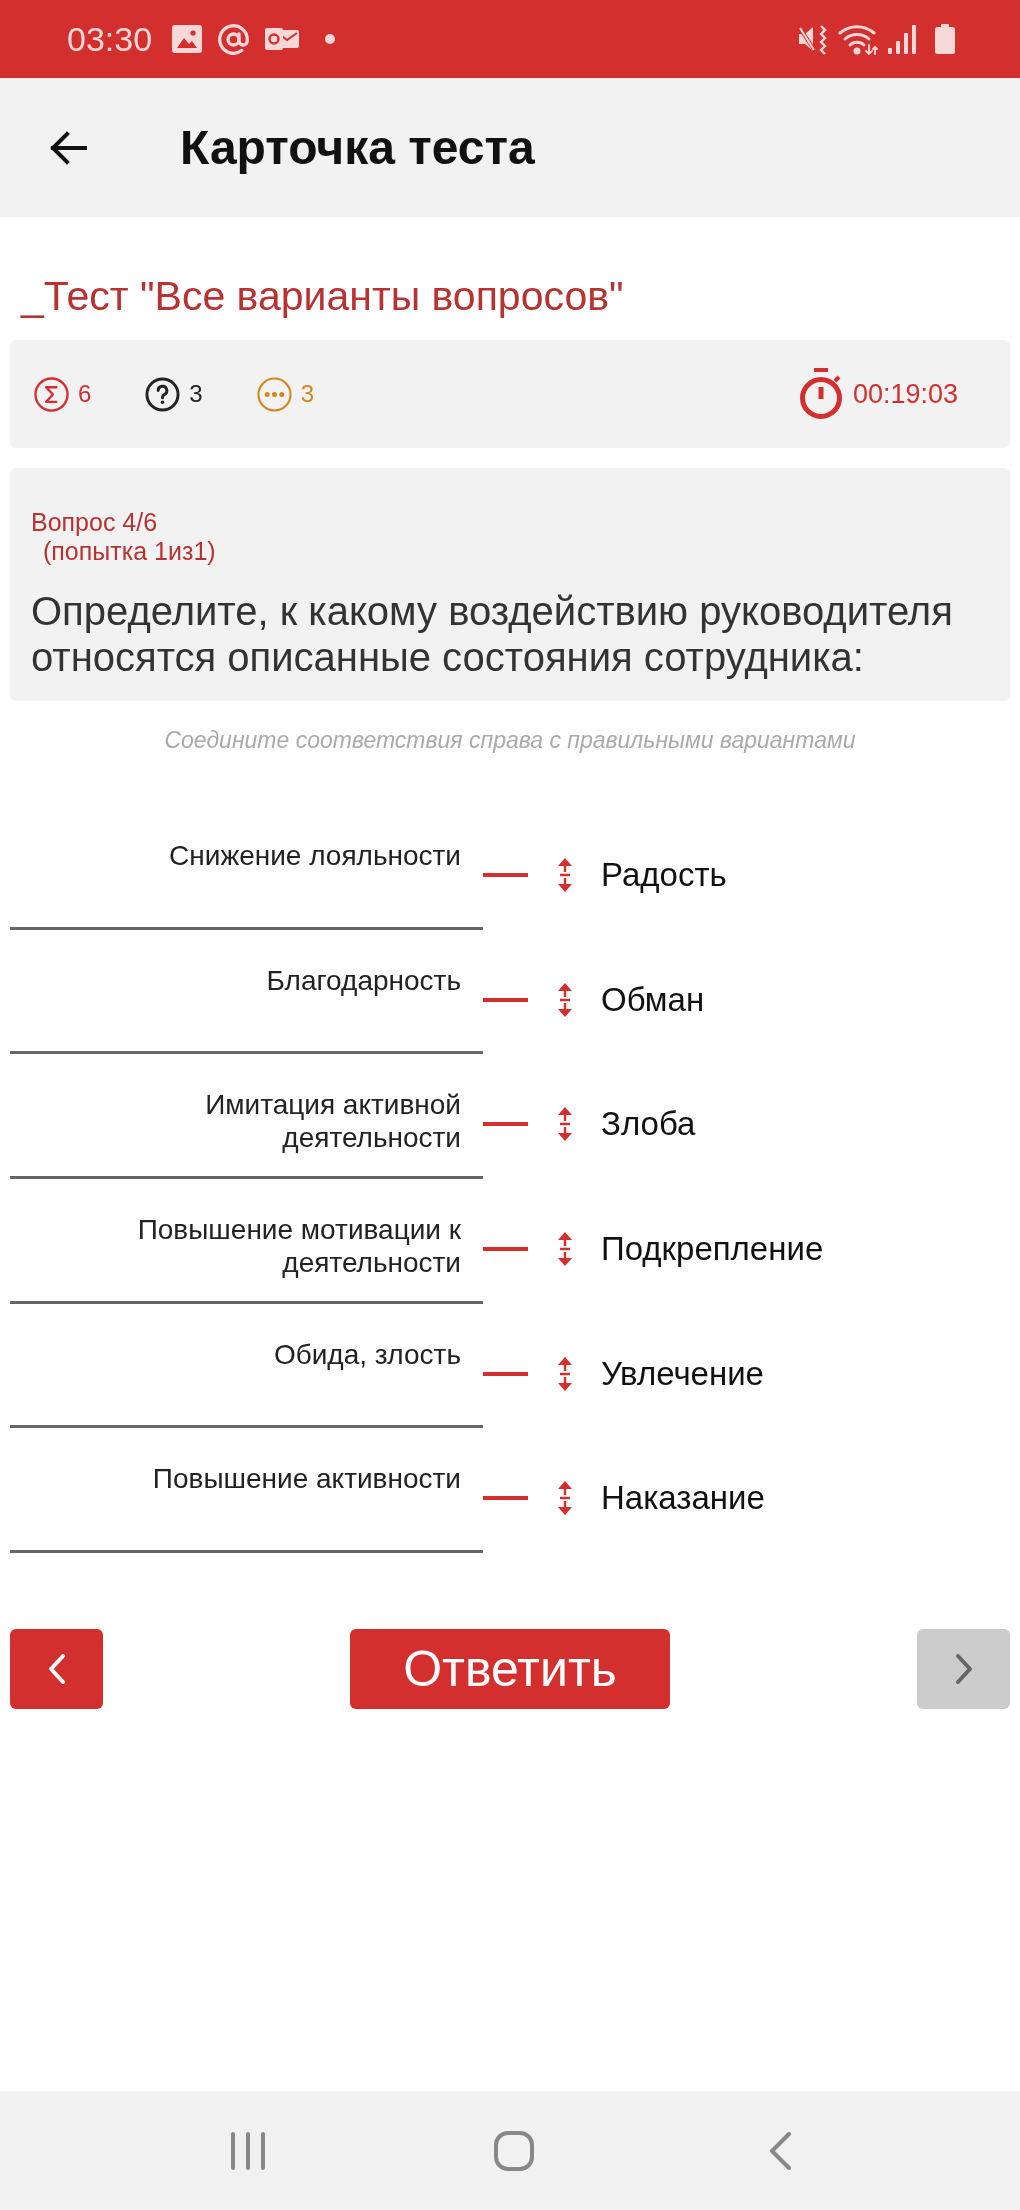 The image size is (1020, 2210). Describe the element at coordinates (510, 740) in the screenshot. I see `instruction-text: Соедините соответствия справа с правильными вариантами` at that location.